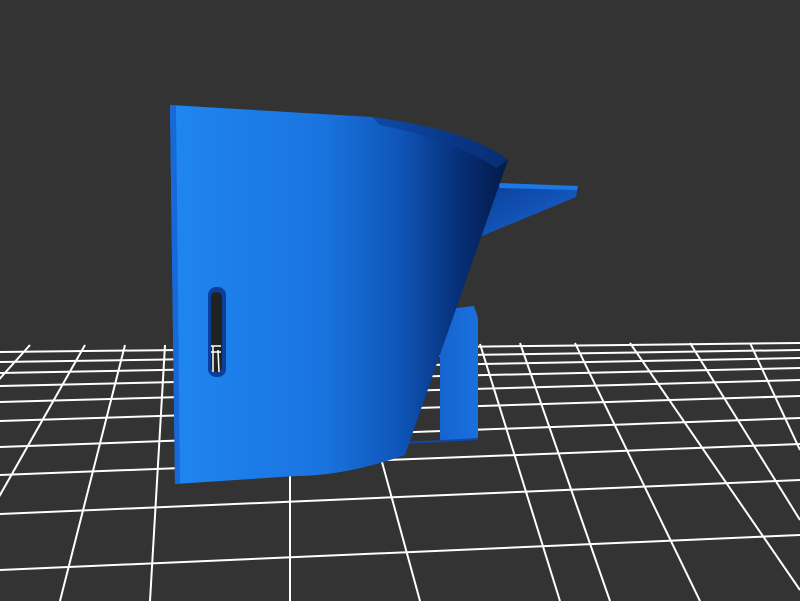 The image size is (800, 601). Describe the element at coordinates (217, 332) in the screenshot. I see `slot-cutout` at that location.